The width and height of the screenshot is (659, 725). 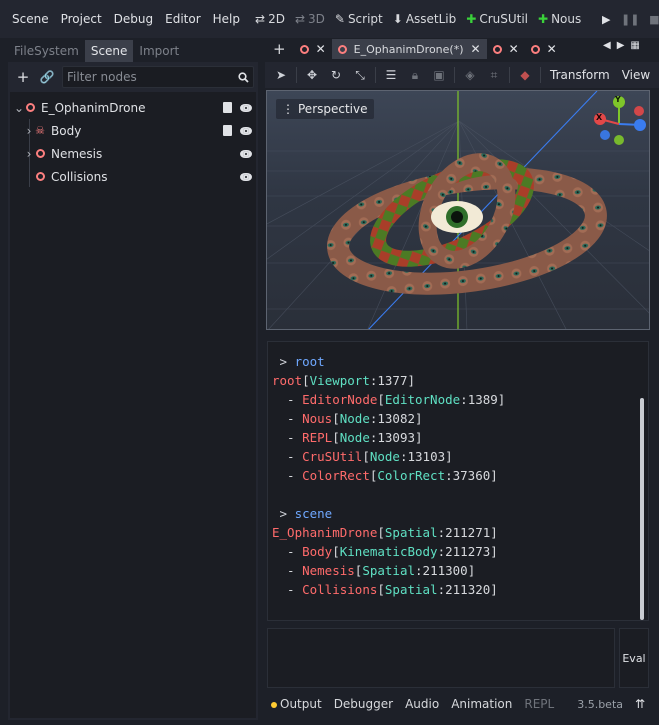 I want to click on tool-script-button: ✎ Script, so click(x=359, y=19).